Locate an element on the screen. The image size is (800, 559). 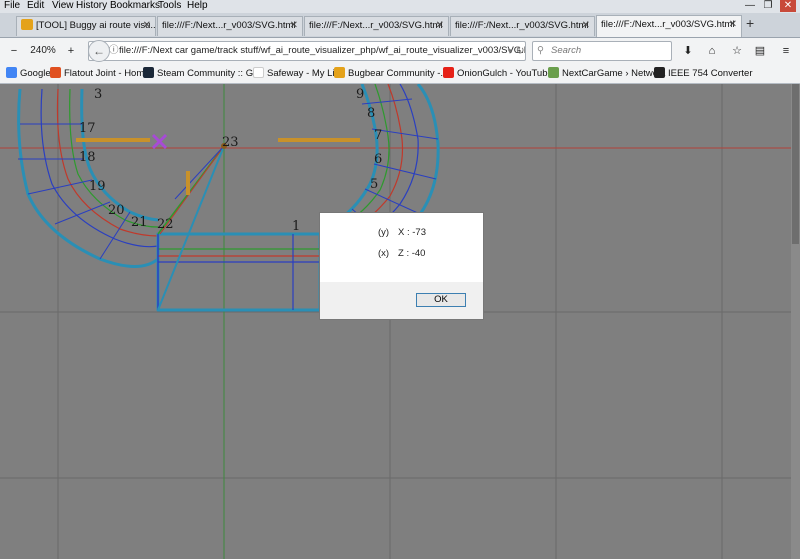
position-marker-icon is located at coordinates (159, 141).